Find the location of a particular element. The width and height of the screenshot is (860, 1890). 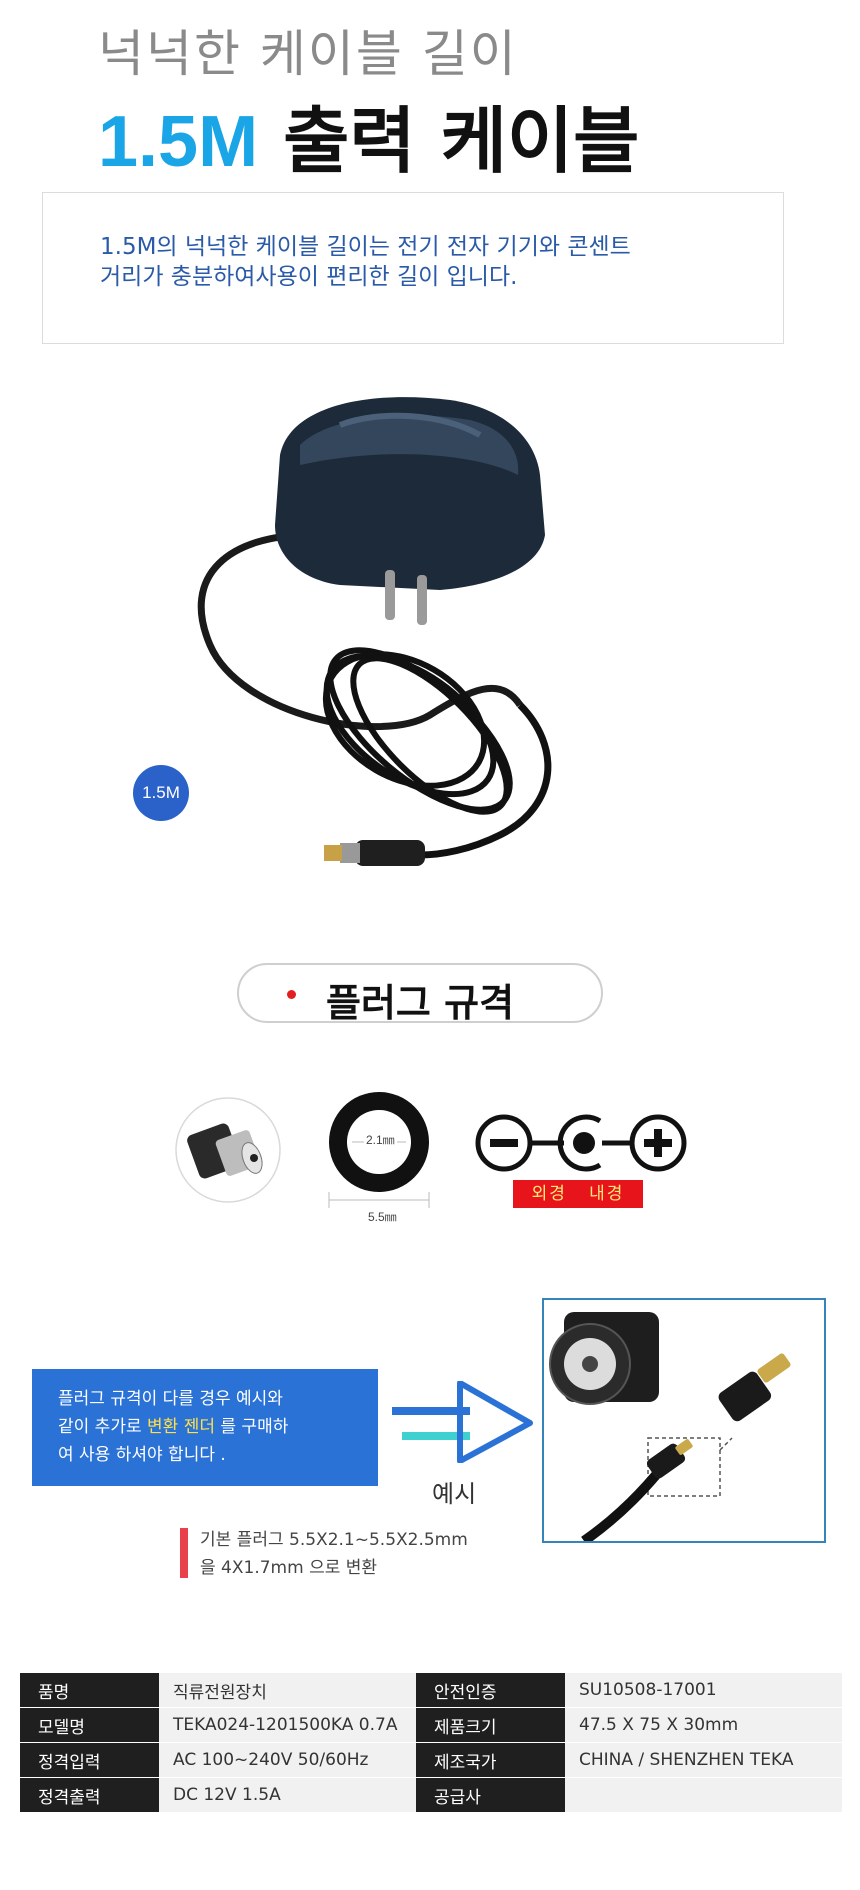

note-text: 기본 플러그 5.5X2.1~5.5X2.5mm 을 4X1.7mm 으로 변환 is located at coordinates (334, 1554).